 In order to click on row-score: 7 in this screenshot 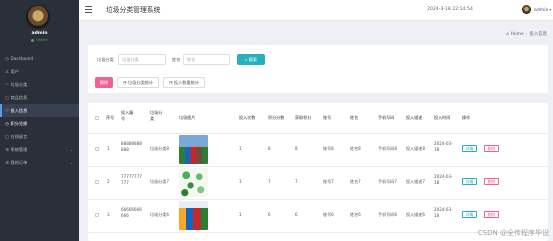, I will do `click(269, 181)`.